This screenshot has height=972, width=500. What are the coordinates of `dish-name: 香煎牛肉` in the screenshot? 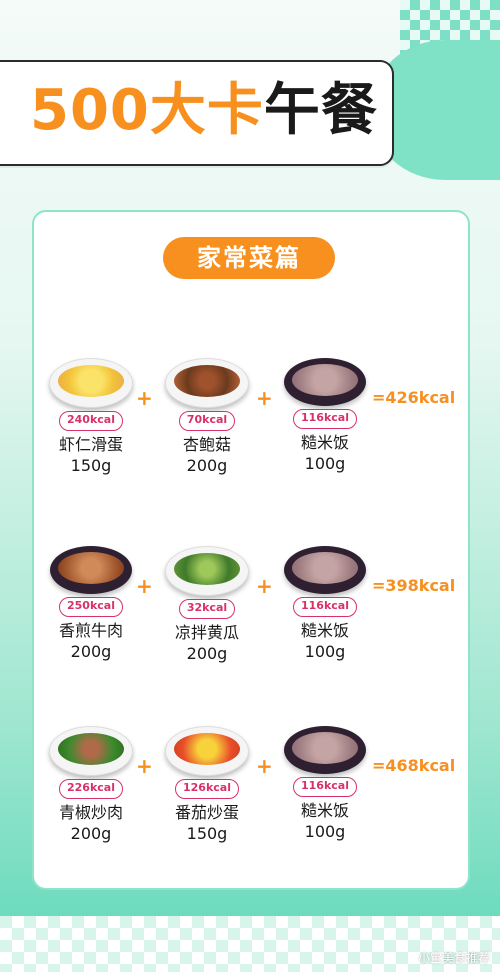 It's located at (90, 630).